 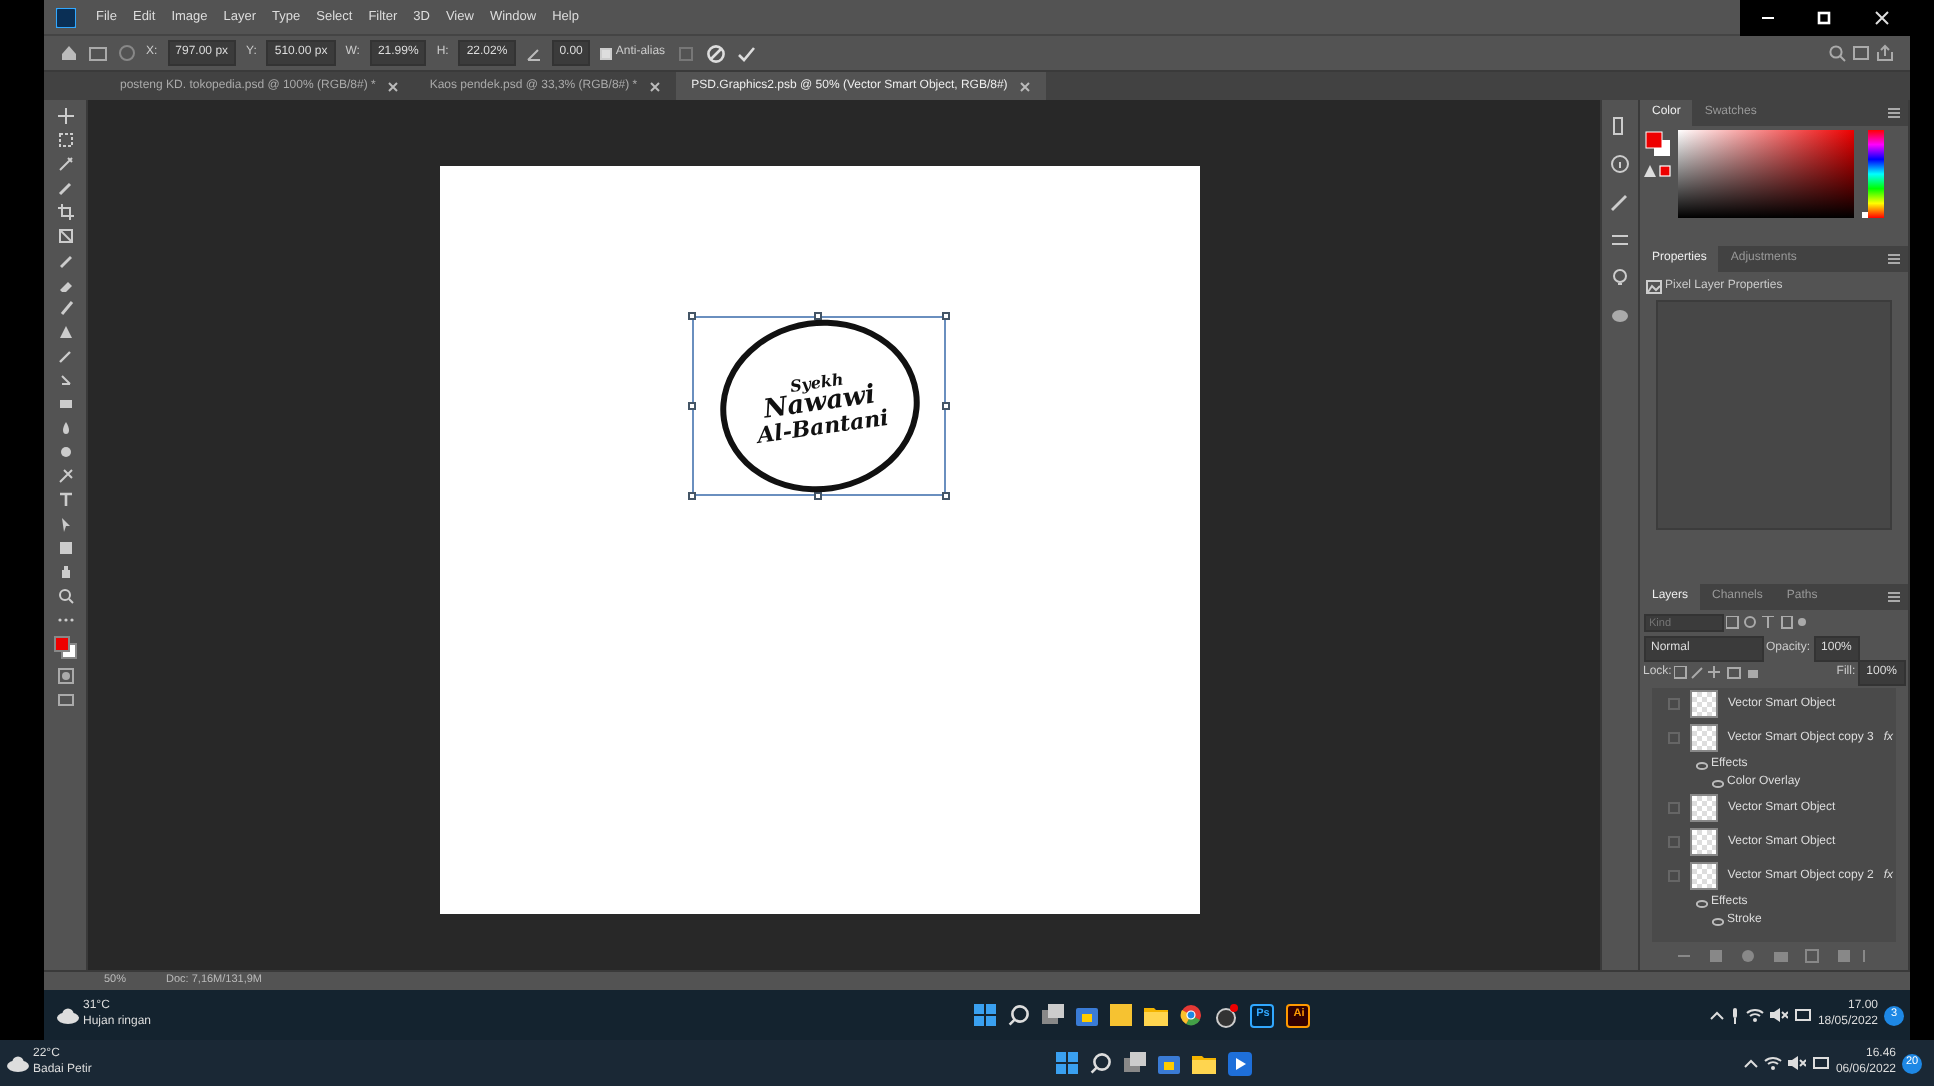 What do you see at coordinates (1766, 623) in the screenshot?
I see `layer-filter-icons` at bounding box center [1766, 623].